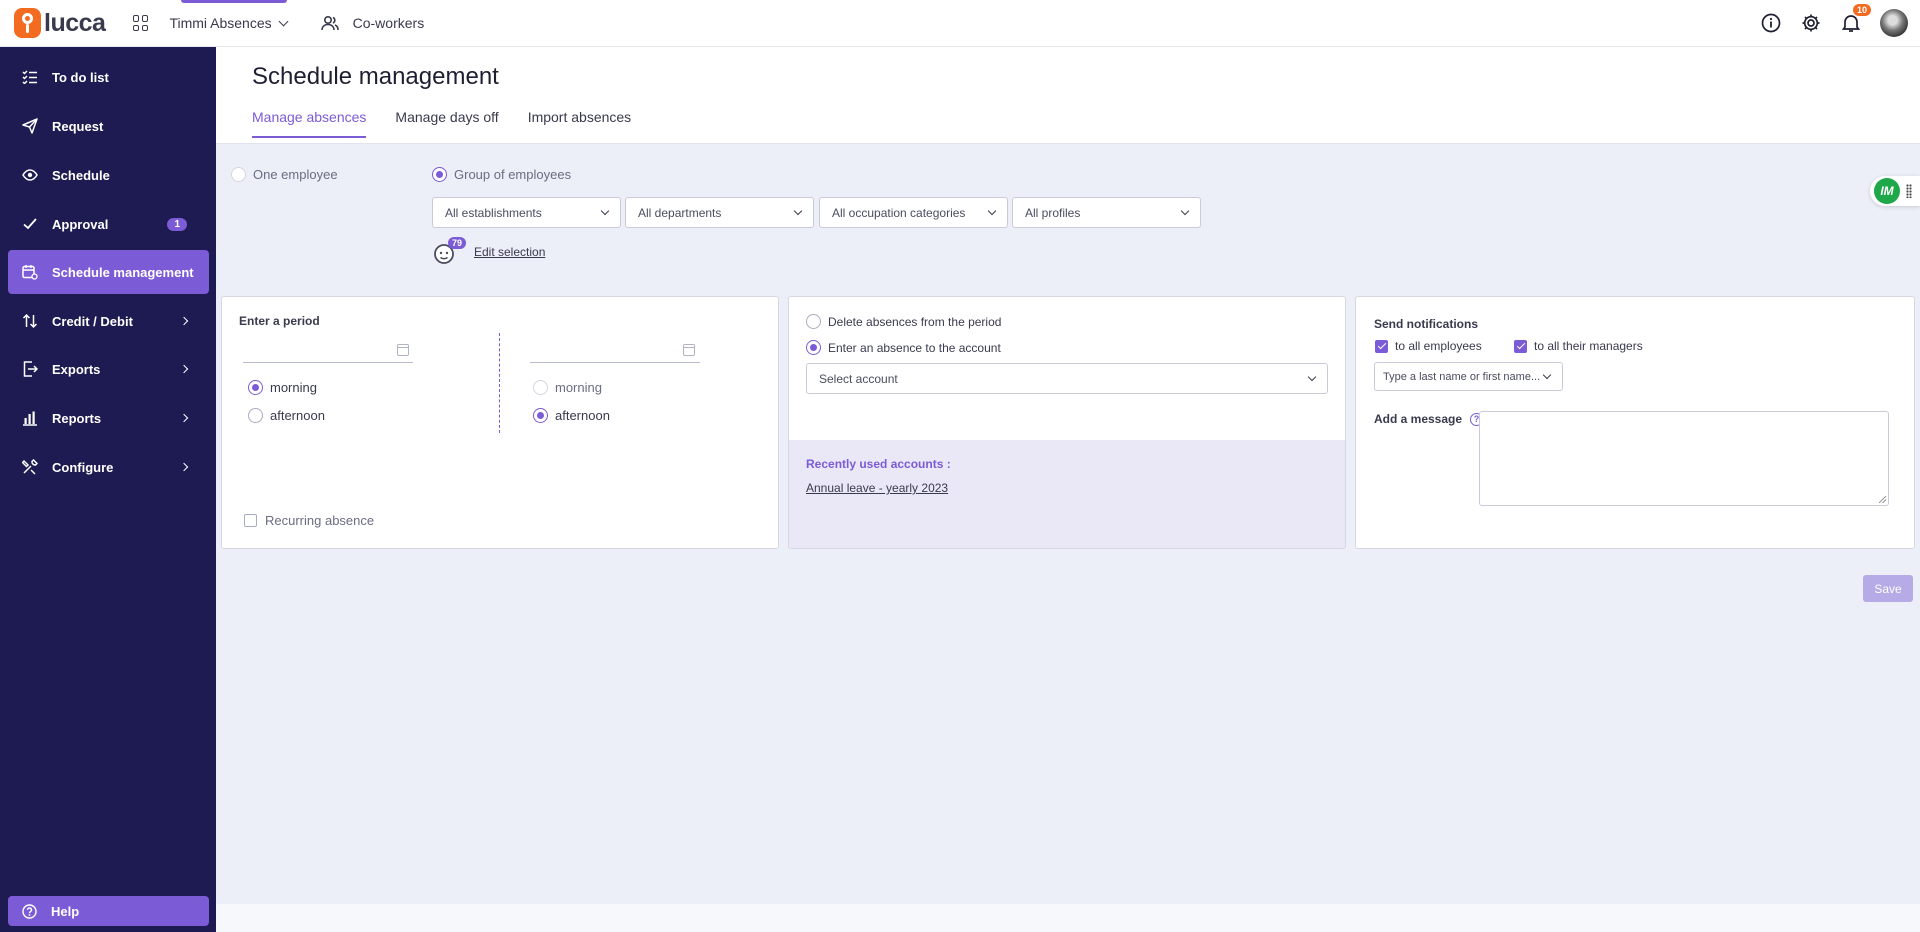 This screenshot has height=932, width=1920. I want to click on start-morning-radio: morning, so click(282, 387).